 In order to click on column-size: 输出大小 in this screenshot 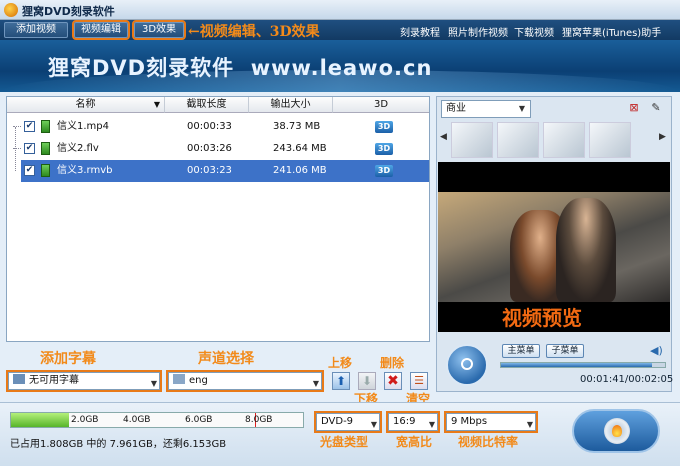, I will do `click(291, 105)`.